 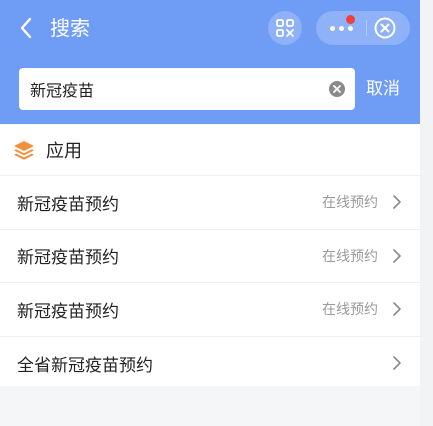 I want to click on scroll-edge, so click(x=426, y=213).